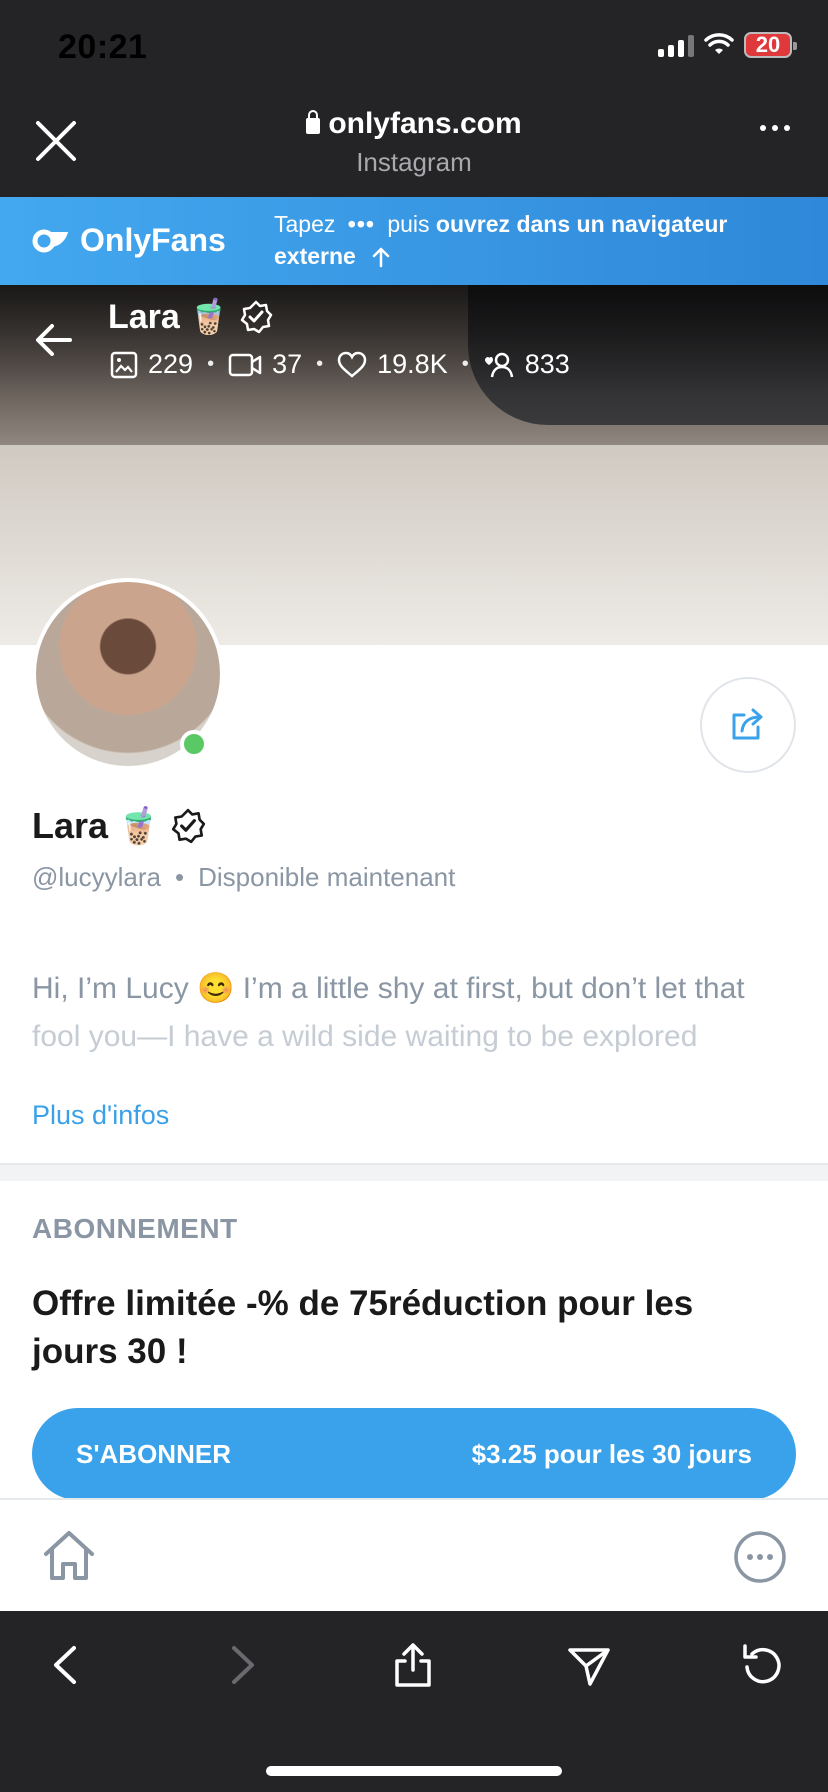 This screenshot has height=1792, width=828. Describe the element at coordinates (124, 364) in the screenshot. I see `image-icon` at that location.